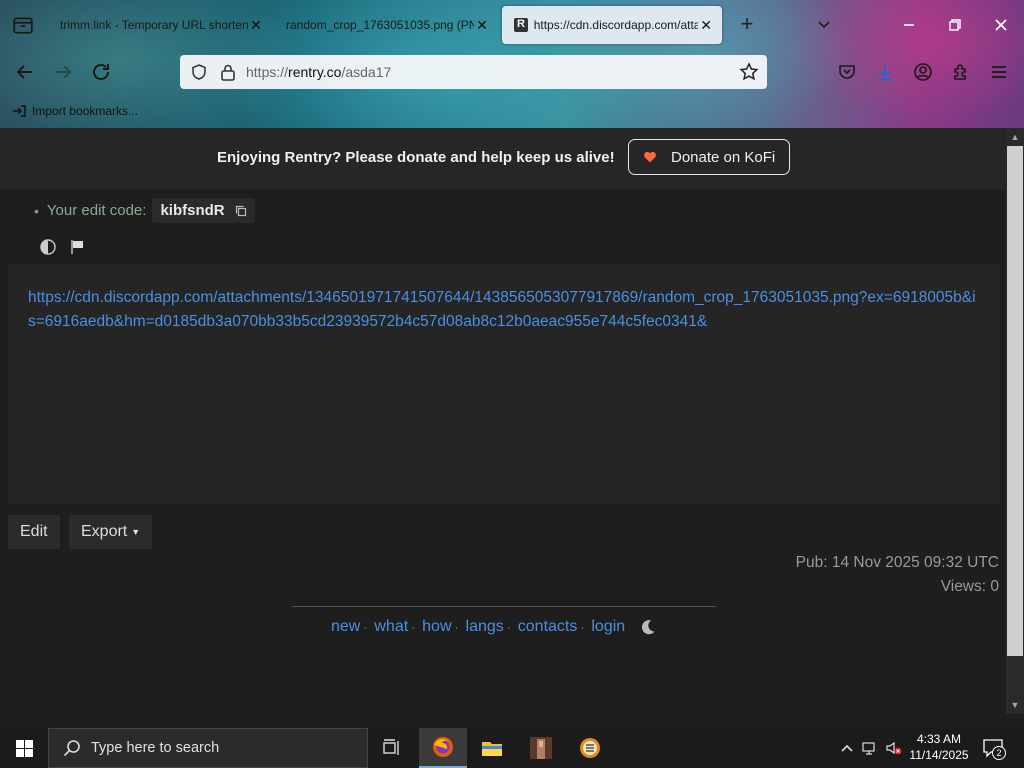 The image size is (1024, 768). I want to click on moon-icon, so click(648, 627).